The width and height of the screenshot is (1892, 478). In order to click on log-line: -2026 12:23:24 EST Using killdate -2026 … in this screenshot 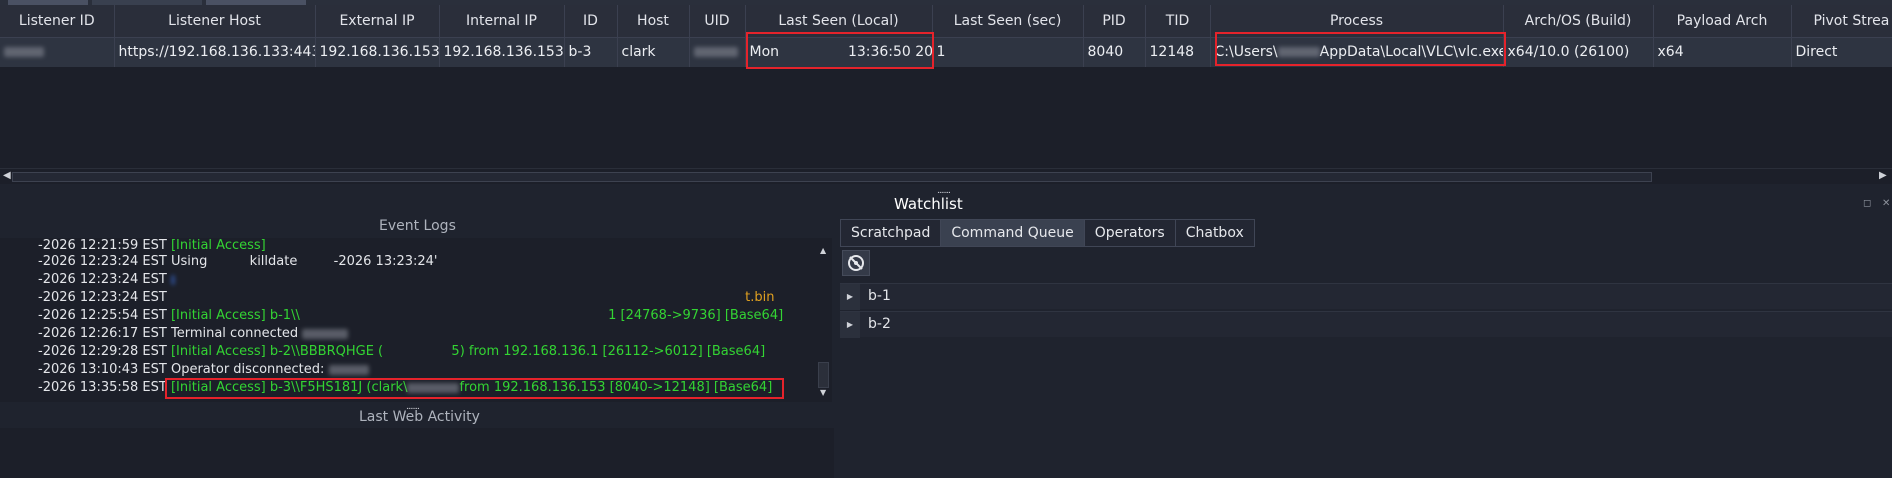, I will do `click(238, 263)`.